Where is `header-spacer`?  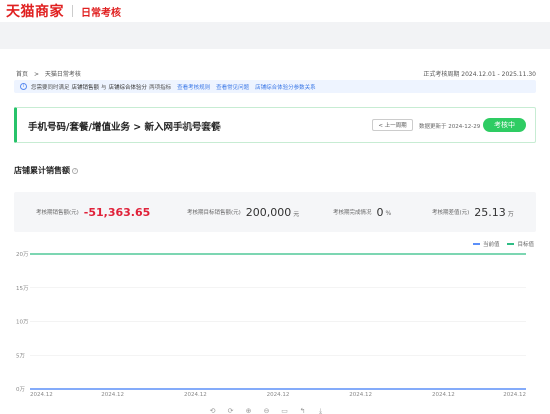 header-spacer is located at coordinates (275, 35).